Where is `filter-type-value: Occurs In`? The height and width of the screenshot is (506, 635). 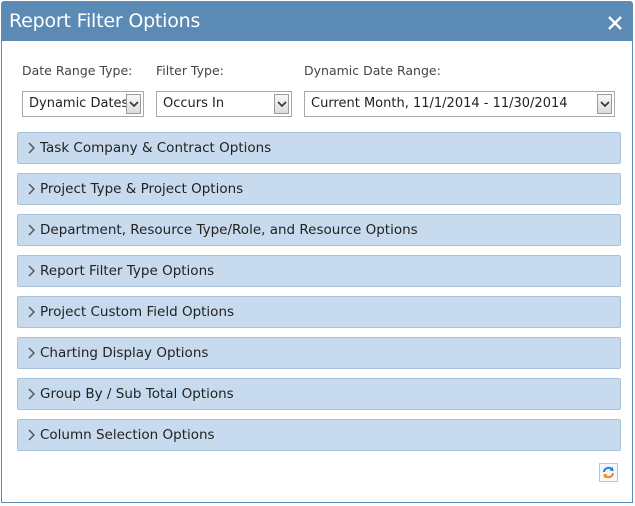 filter-type-value: Occurs In is located at coordinates (194, 103).